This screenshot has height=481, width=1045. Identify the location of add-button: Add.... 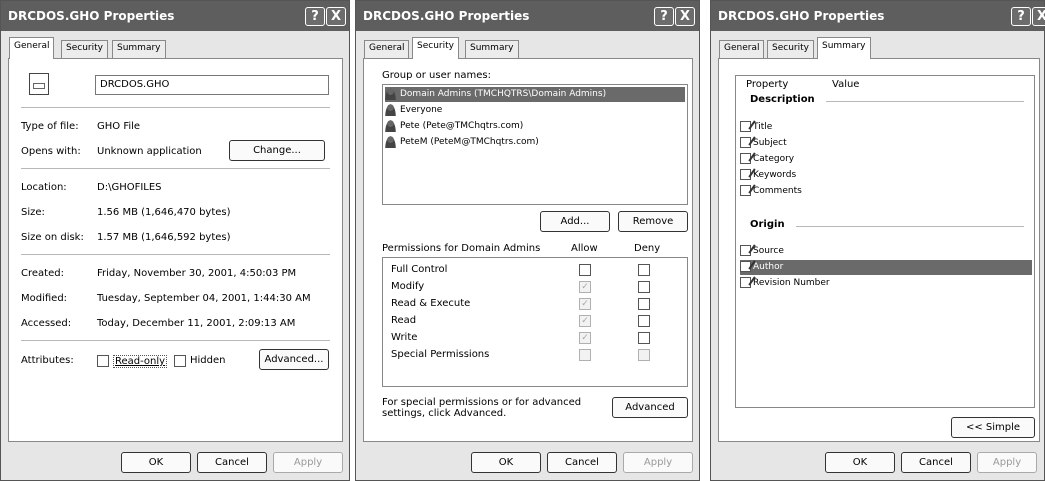
(575, 221).